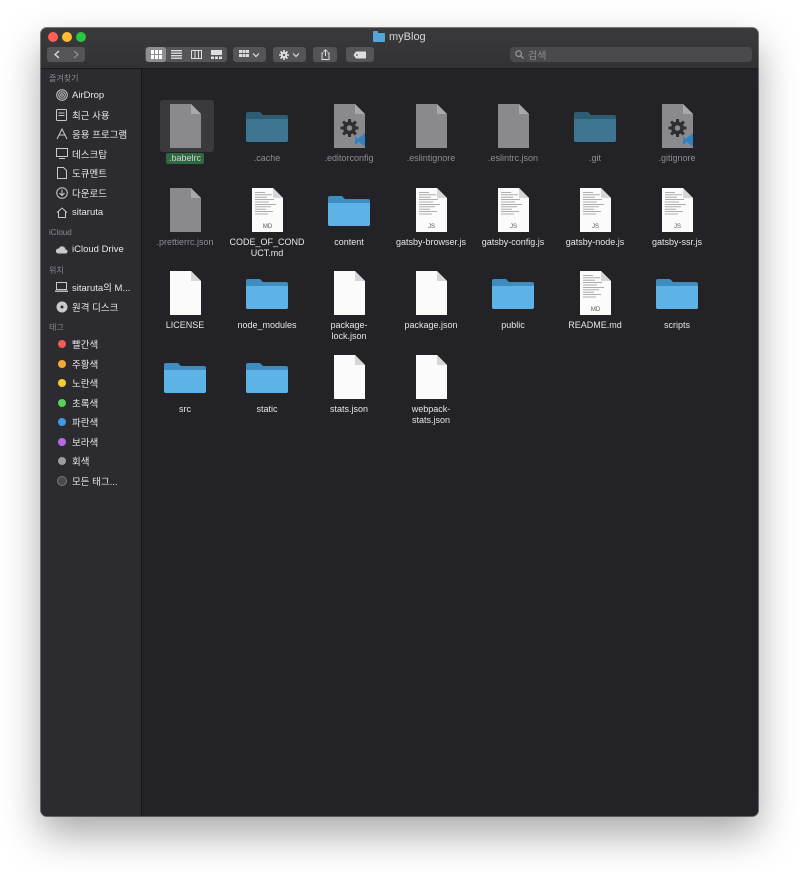 This screenshot has height=872, width=800. I want to click on file-item: .eslintignore, so click(431, 133).